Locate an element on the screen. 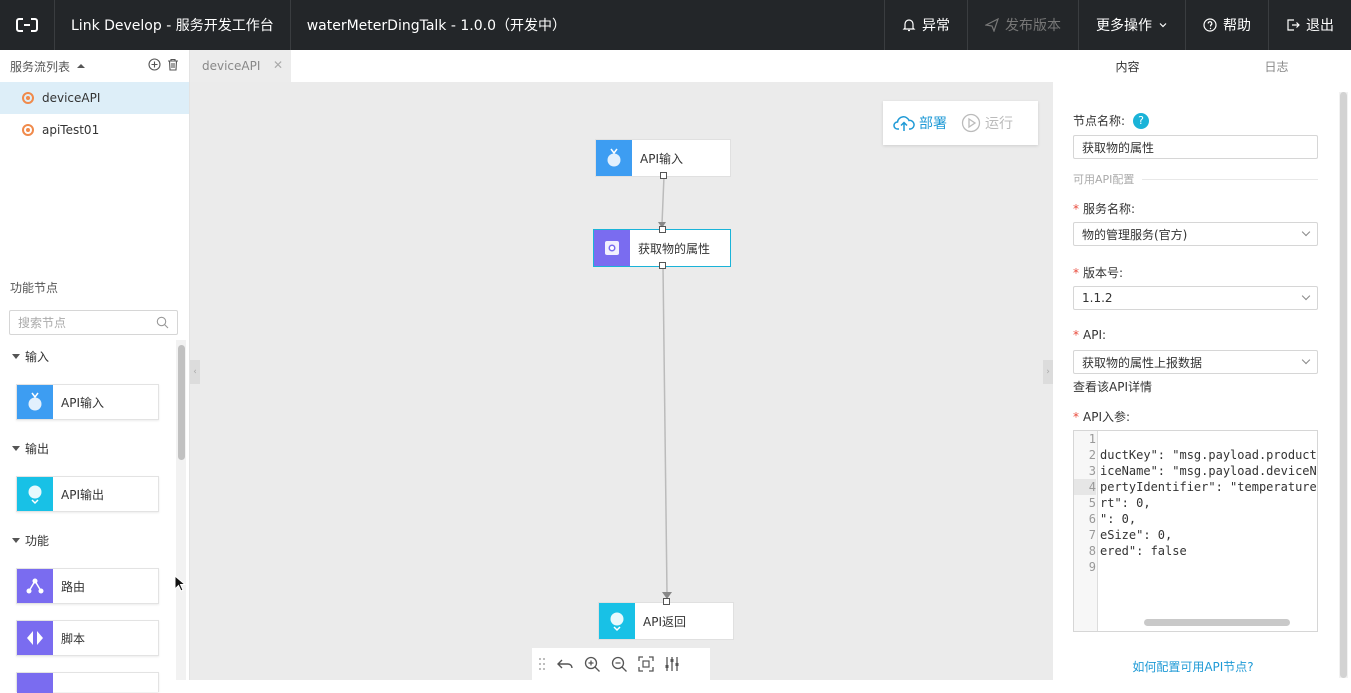 The height and width of the screenshot is (693, 1351). flow-item-deviceapi: deviceAPI is located at coordinates (94, 98).